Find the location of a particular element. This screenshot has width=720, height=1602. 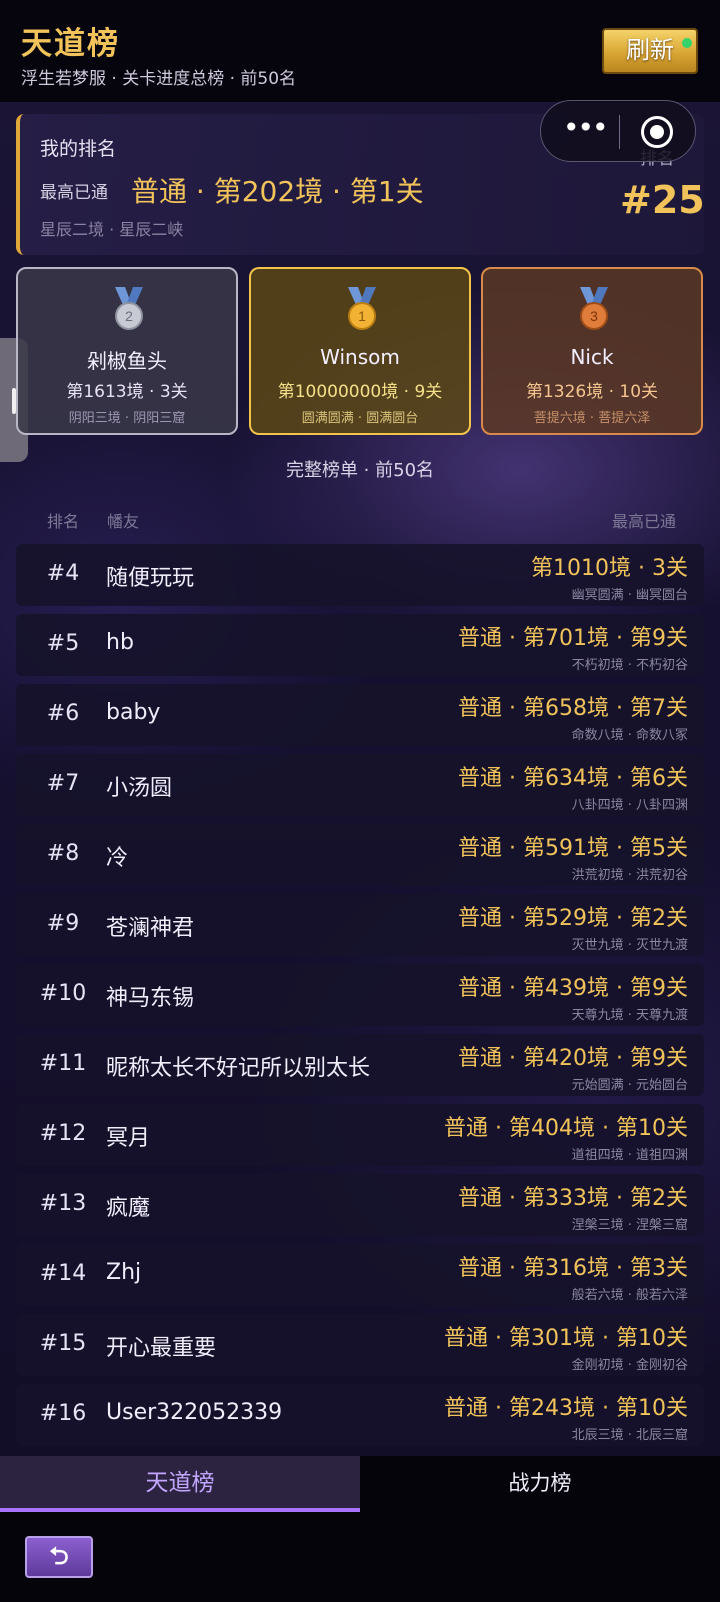

row-name: 神马东锡 is located at coordinates (150, 998).